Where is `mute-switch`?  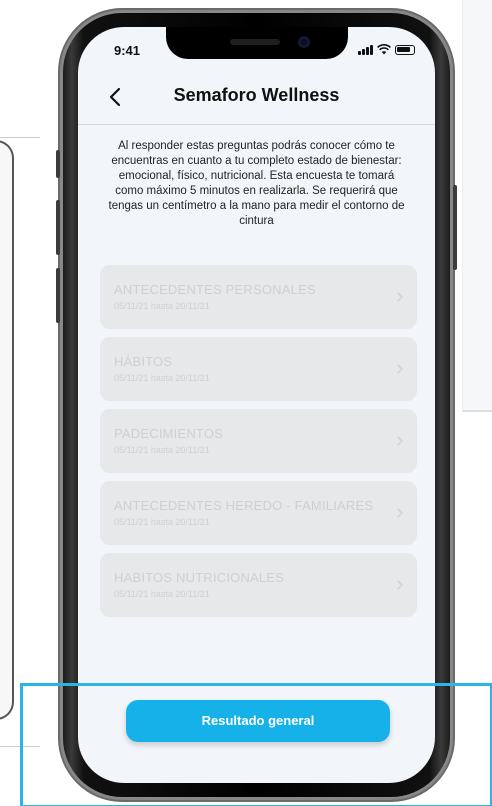
mute-switch is located at coordinates (58, 164).